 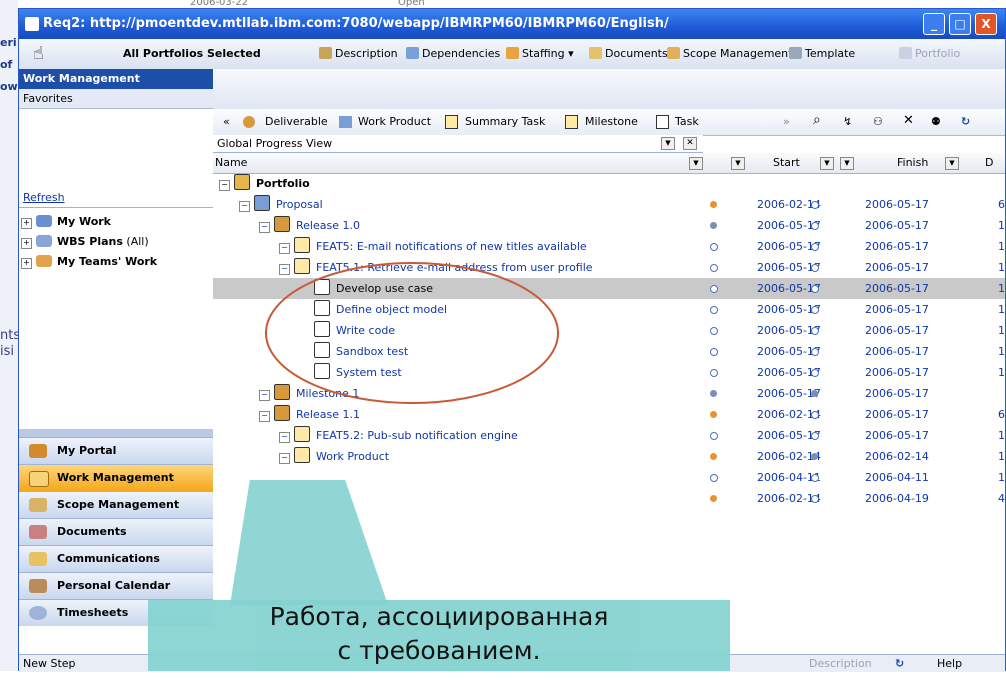 What do you see at coordinates (738, 163) in the screenshot?
I see `status-filter-dropdown: ▼` at bounding box center [738, 163].